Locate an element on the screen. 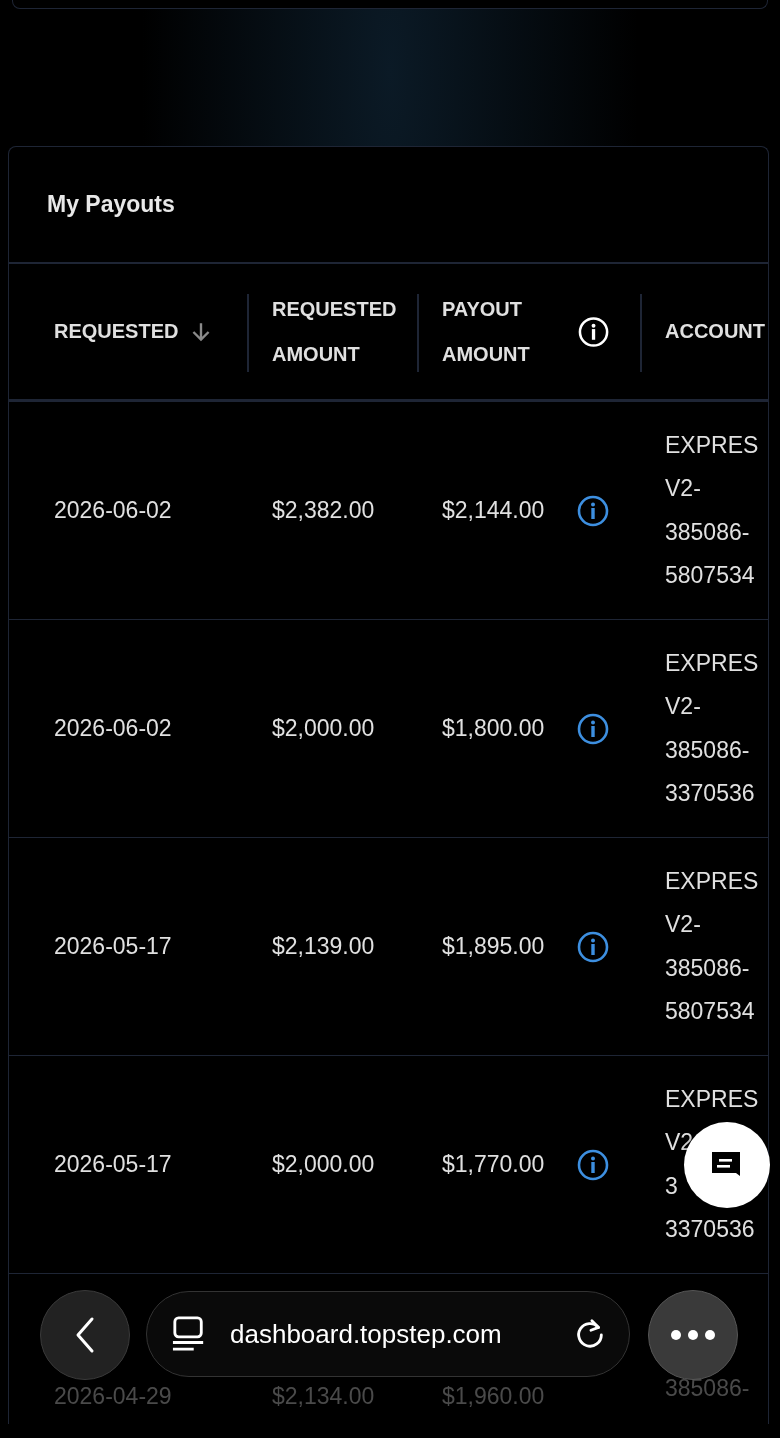 The image size is (780, 1438). table-cell: $2,134.00 is located at coordinates (323, 1396).